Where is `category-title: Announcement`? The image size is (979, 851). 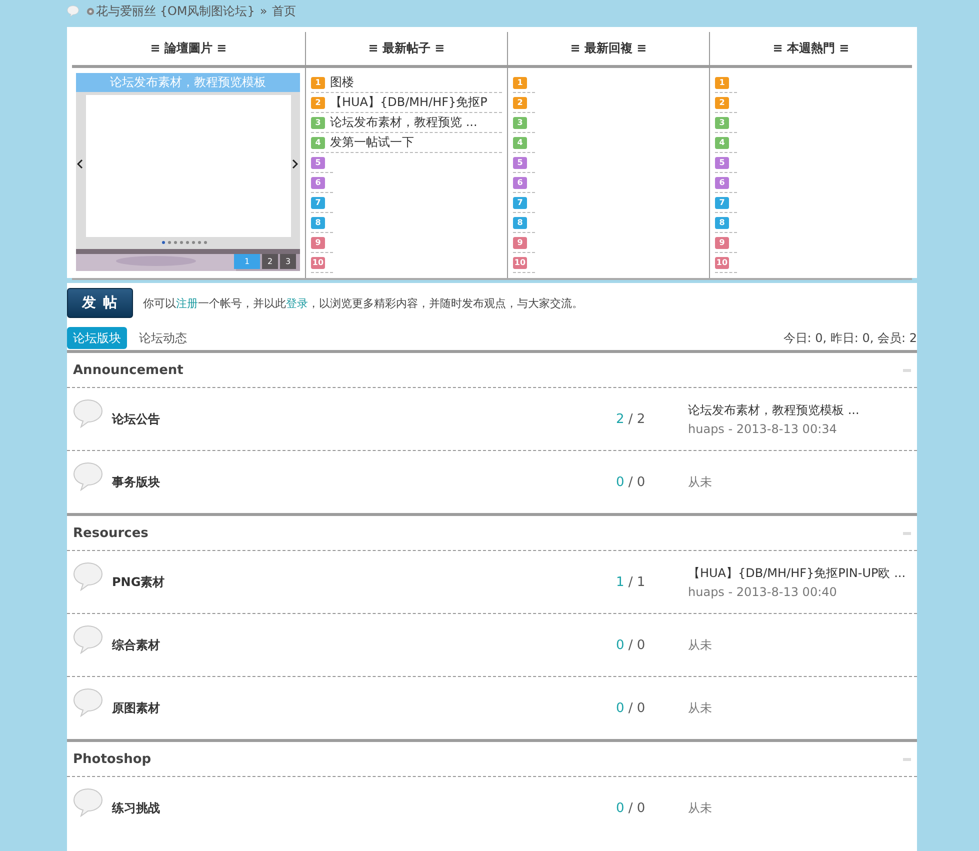
category-title: Announcement is located at coordinates (128, 370).